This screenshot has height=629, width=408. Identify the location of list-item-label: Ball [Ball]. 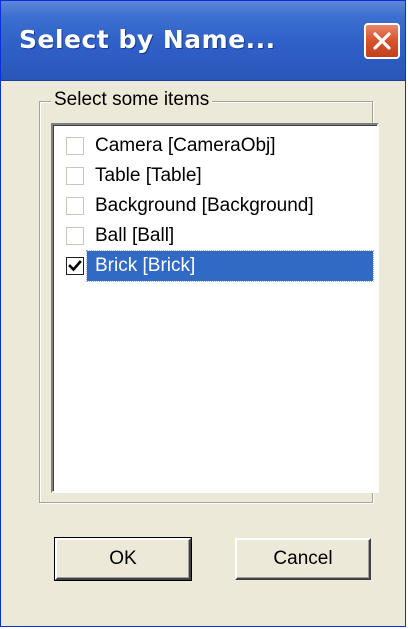
(135, 235).